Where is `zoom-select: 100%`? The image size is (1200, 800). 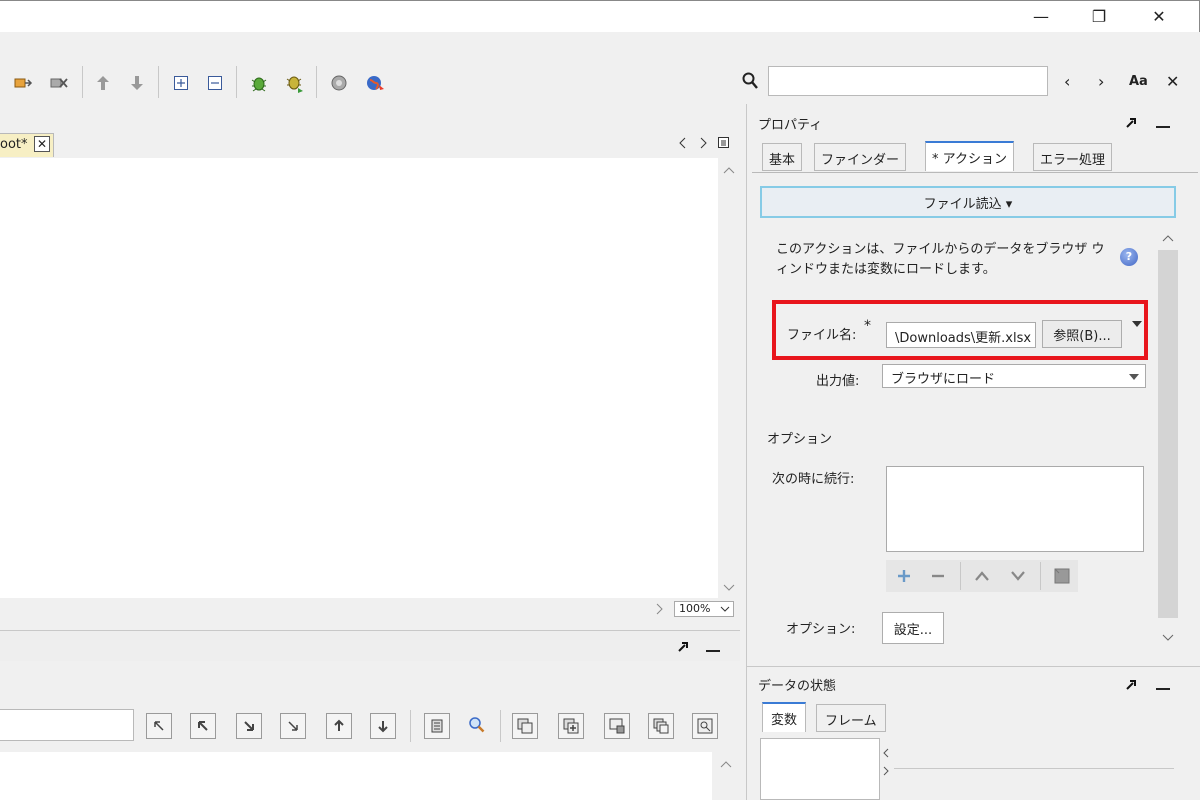 zoom-select: 100% is located at coordinates (704, 609).